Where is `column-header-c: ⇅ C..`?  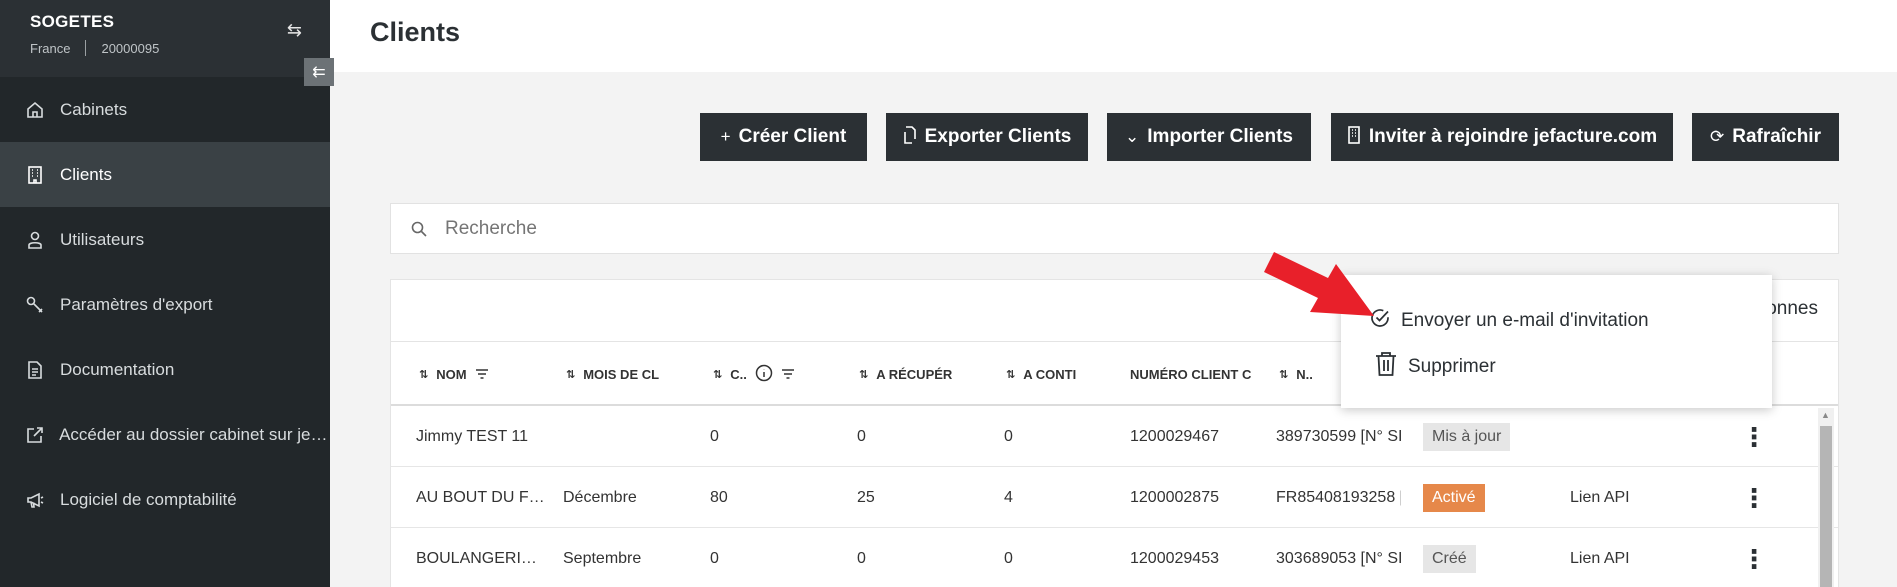
column-header-c: ⇅ C.. is located at coordinates (775, 374).